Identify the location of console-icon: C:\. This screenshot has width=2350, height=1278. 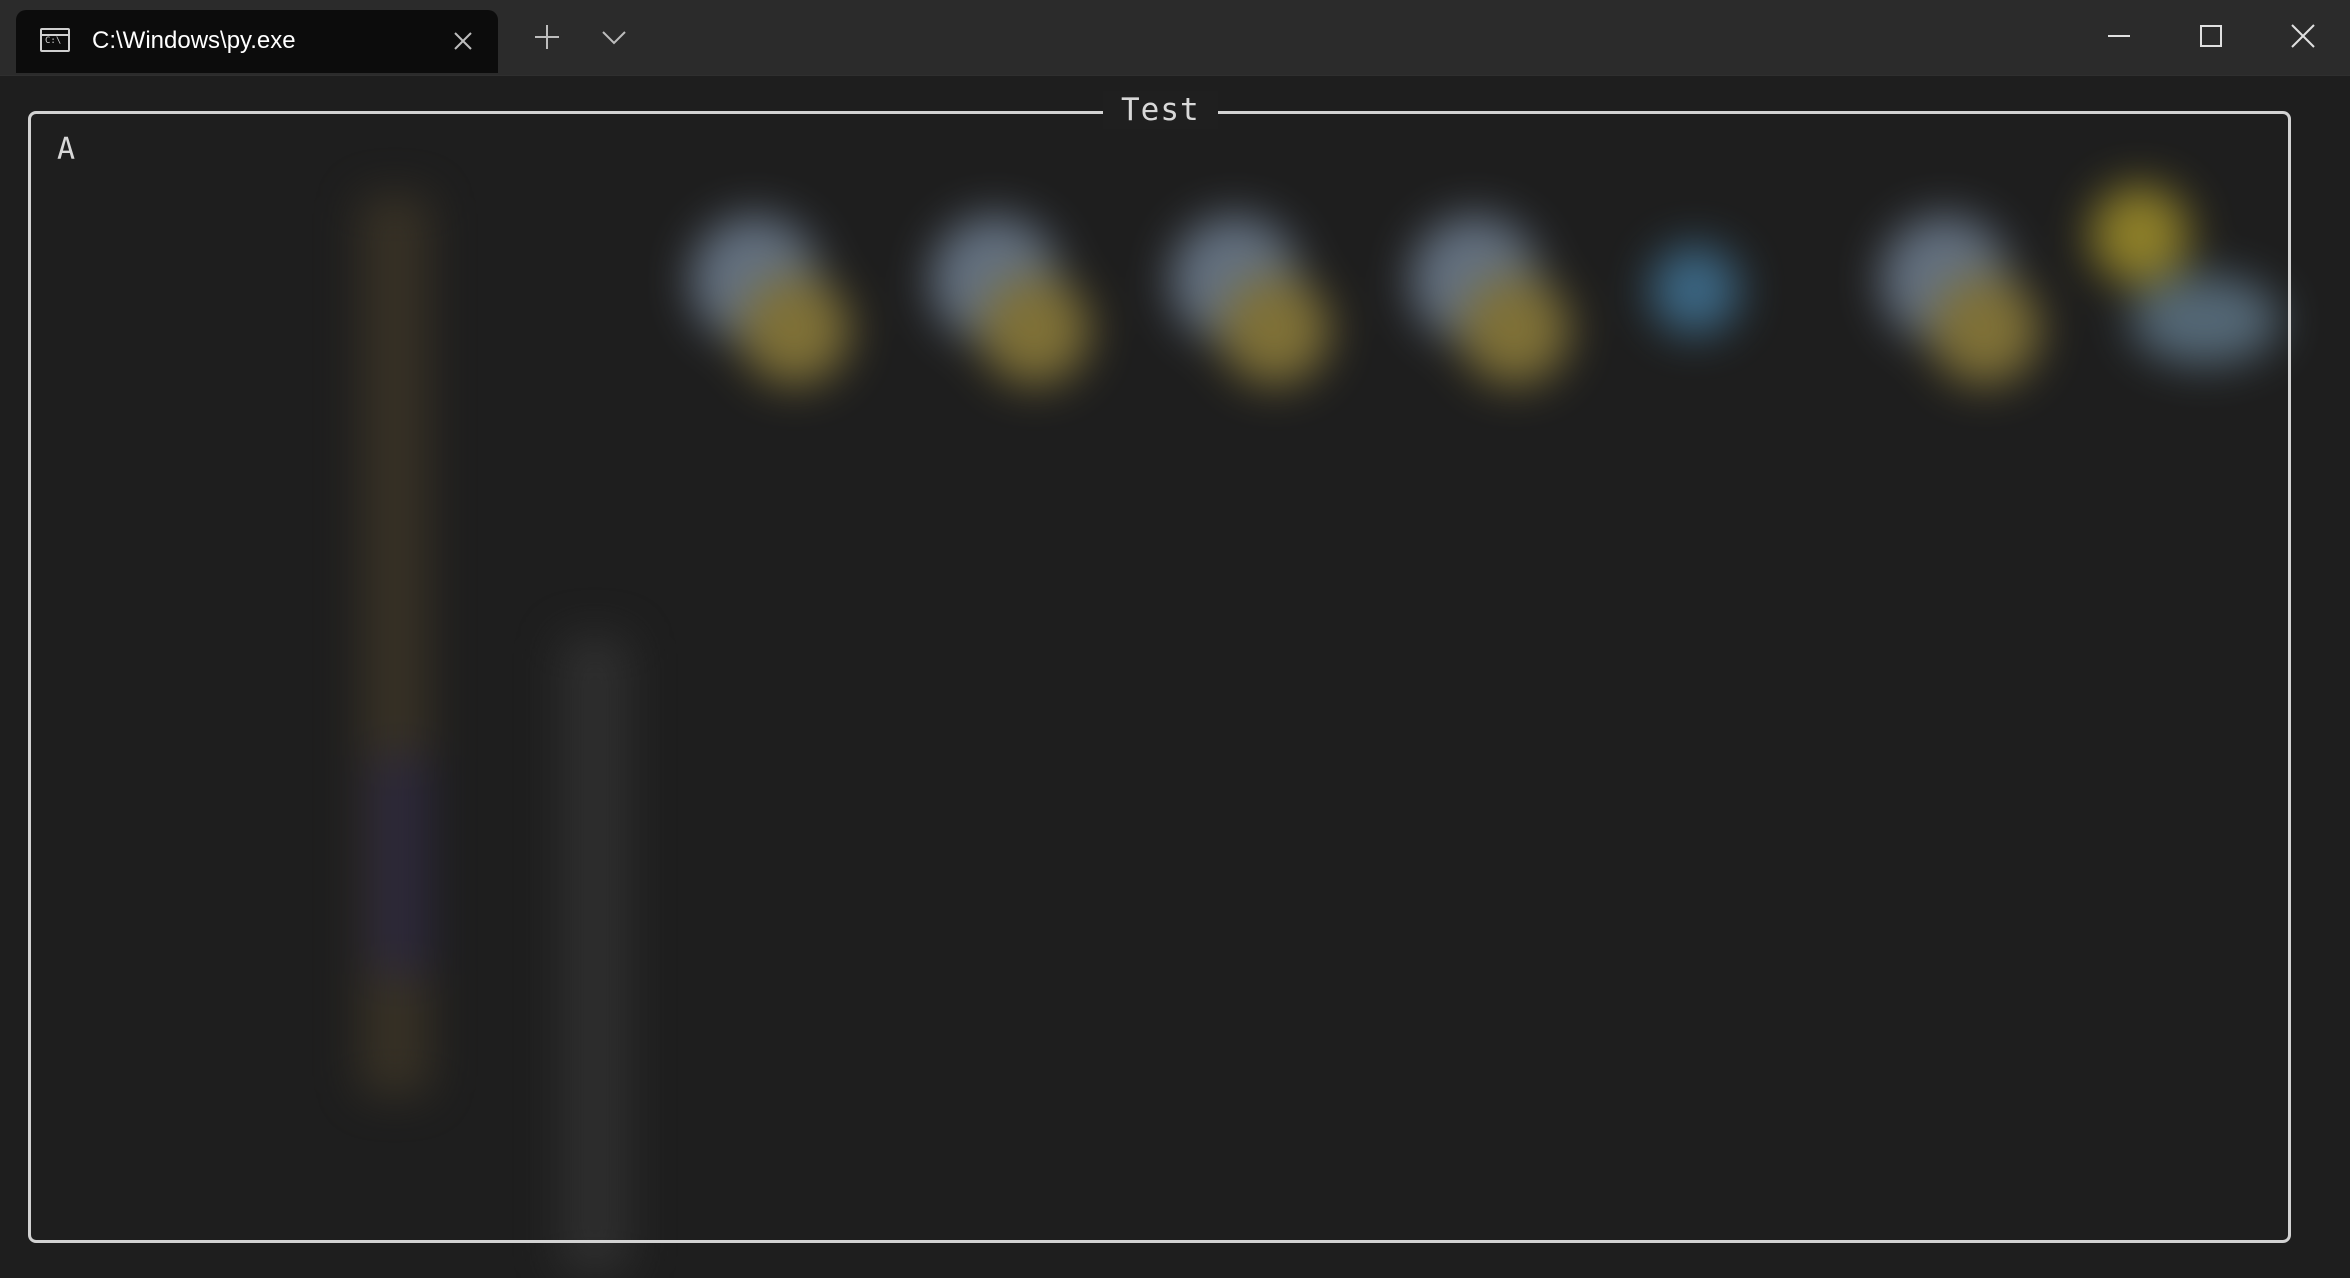
(55, 40).